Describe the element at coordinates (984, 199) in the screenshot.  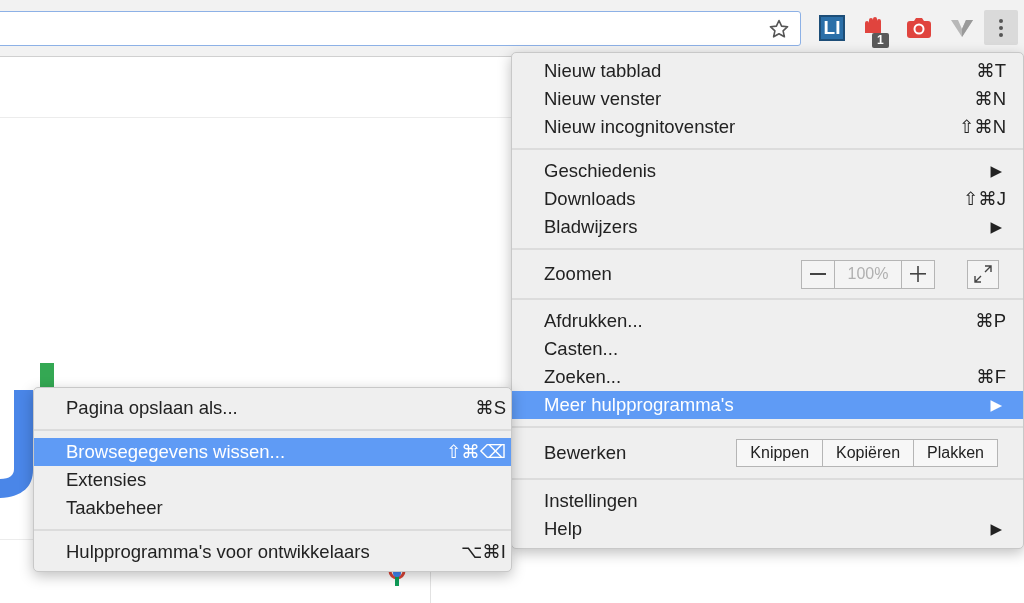
I see `shortcut-label: ⇧⌘J` at that location.